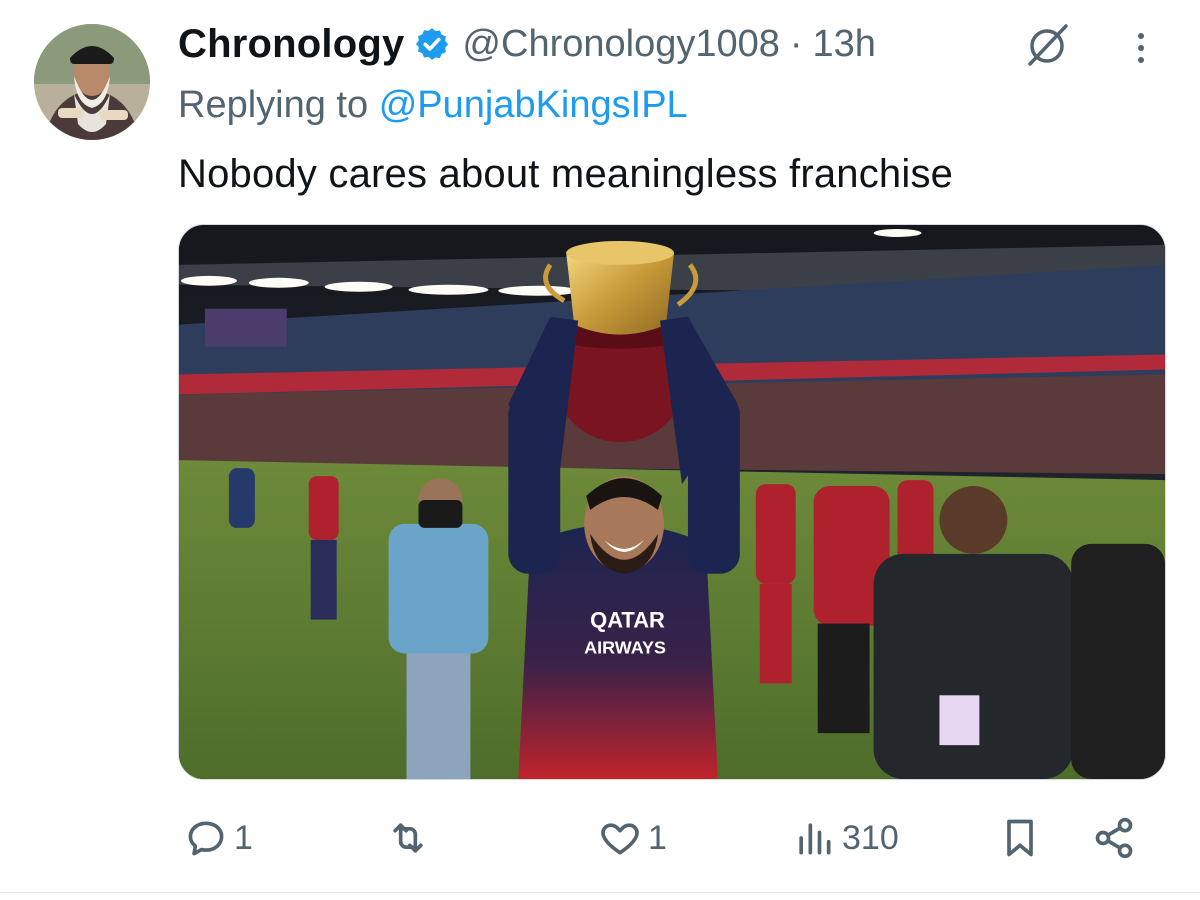  Describe the element at coordinates (844, 44) in the screenshot. I see `tweet-timestamp: 13h` at that location.